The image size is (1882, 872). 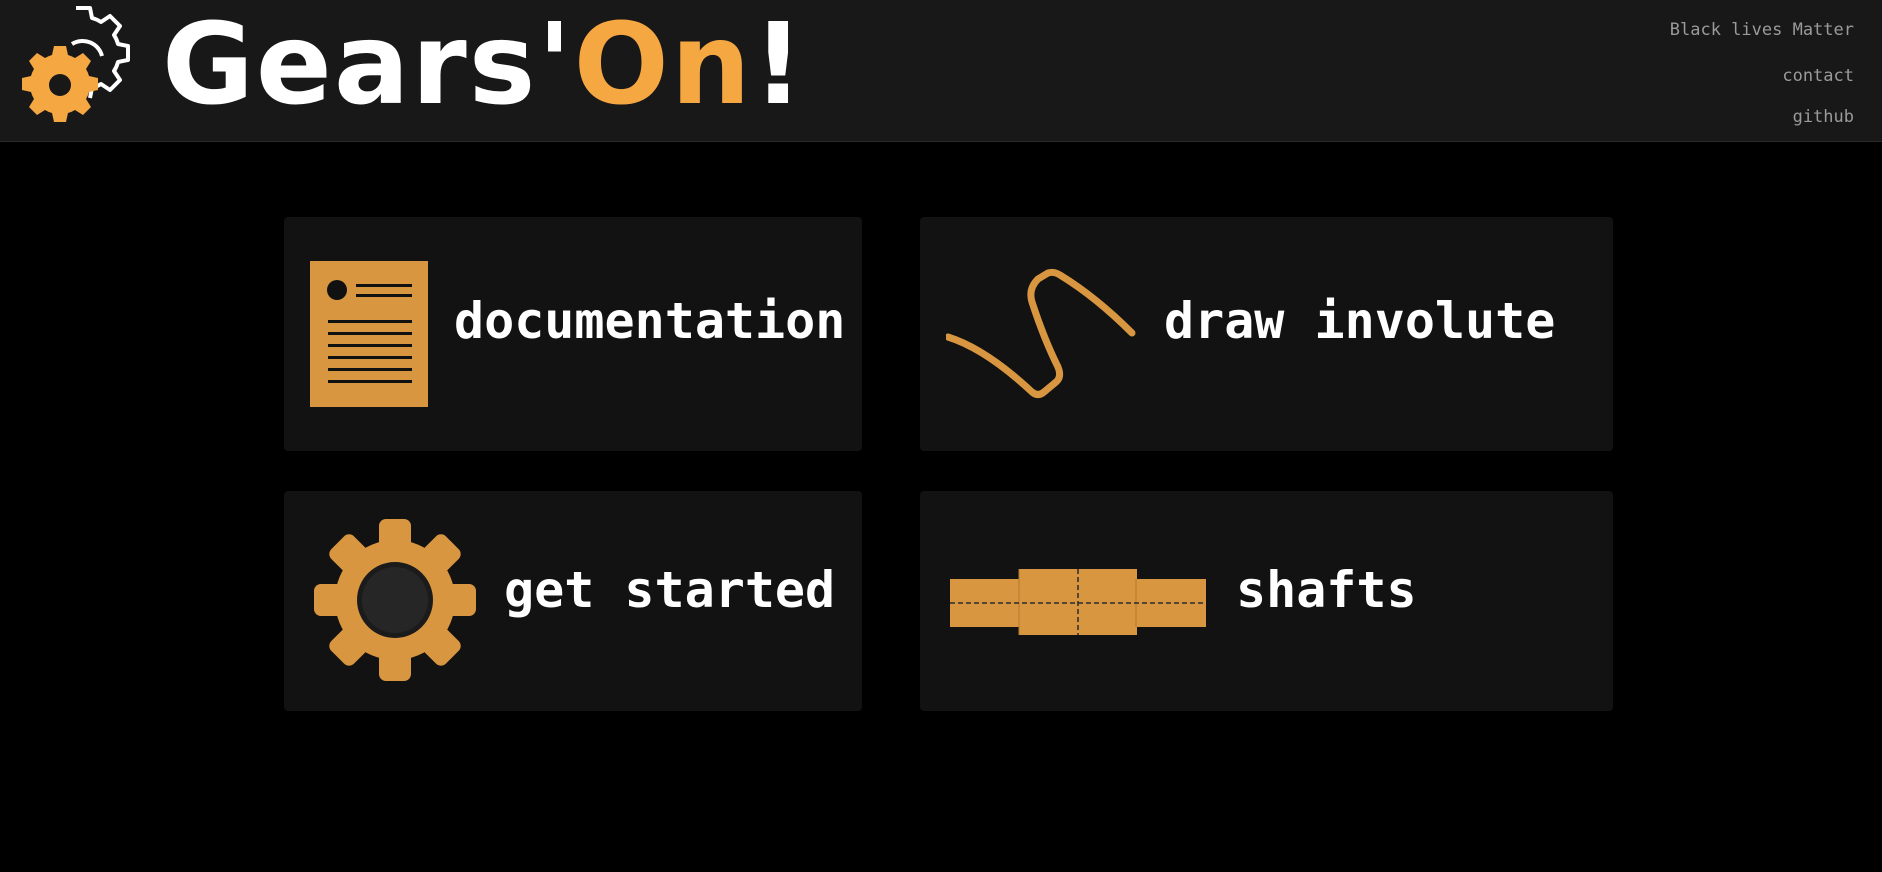 I want to click on card-draw-involute: draw involute, so click(x=1266, y=334).